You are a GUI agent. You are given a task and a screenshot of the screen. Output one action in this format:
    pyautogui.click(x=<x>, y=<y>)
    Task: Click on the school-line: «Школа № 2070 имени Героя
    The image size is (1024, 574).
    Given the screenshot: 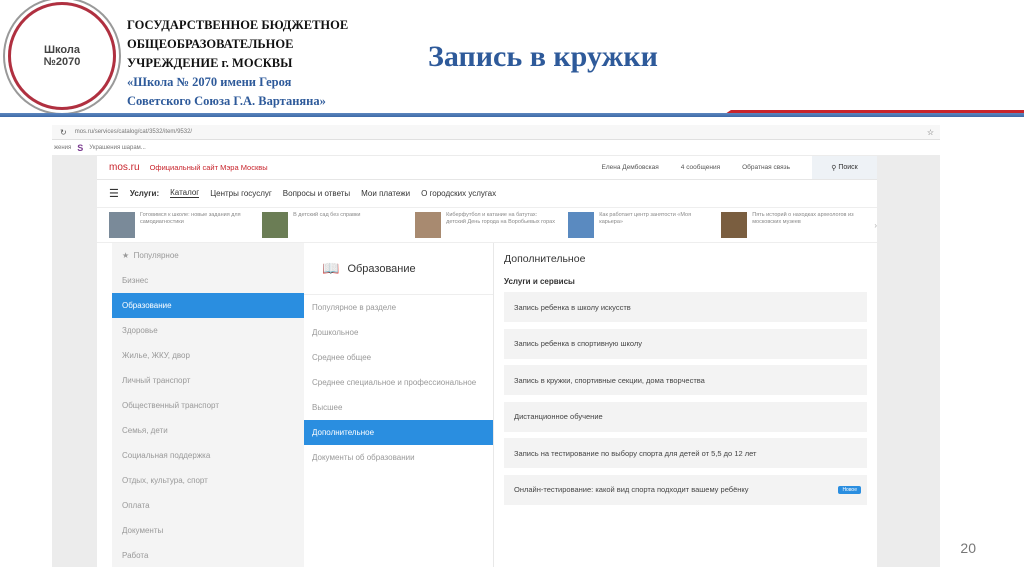 What is the action you would take?
    pyautogui.click(x=209, y=82)
    